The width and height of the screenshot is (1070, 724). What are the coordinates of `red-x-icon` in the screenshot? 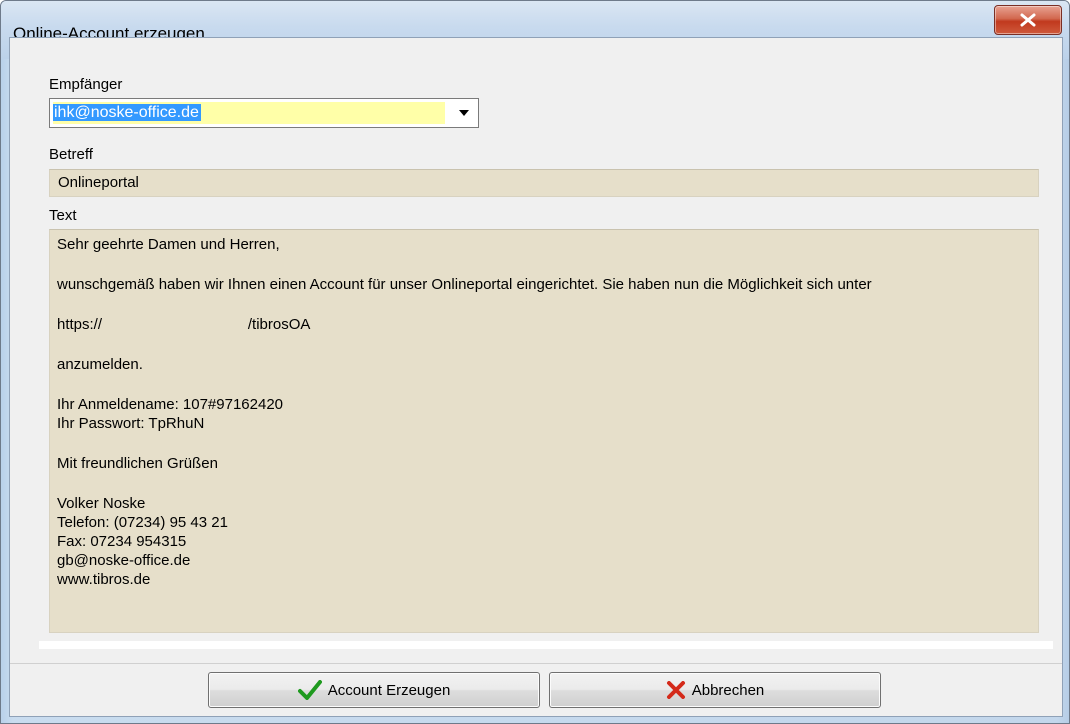 It's located at (676, 690).